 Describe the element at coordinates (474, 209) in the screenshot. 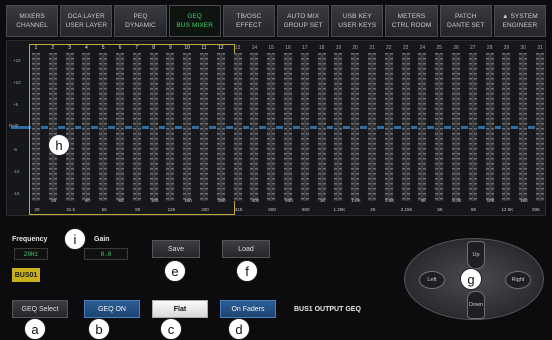

I see `band-frequency-label: 8K` at that location.